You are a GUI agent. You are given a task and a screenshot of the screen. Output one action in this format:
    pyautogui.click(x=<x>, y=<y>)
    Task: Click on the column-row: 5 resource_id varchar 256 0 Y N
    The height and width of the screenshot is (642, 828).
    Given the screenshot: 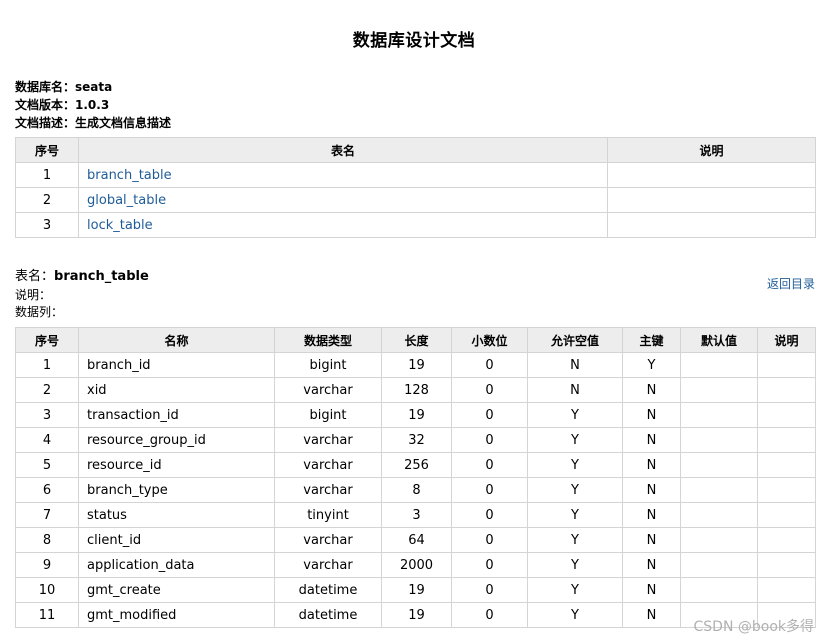 What is the action you would take?
    pyautogui.click(x=415, y=465)
    